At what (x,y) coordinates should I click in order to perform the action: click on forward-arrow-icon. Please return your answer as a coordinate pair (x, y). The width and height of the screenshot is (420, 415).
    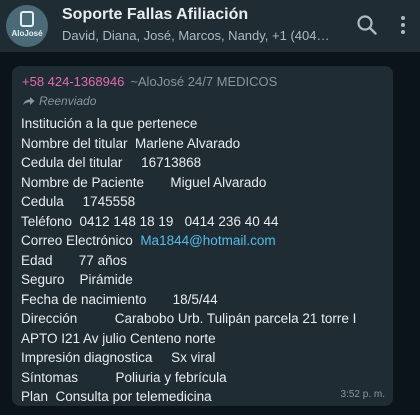
    Looking at the image, I should click on (29, 101).